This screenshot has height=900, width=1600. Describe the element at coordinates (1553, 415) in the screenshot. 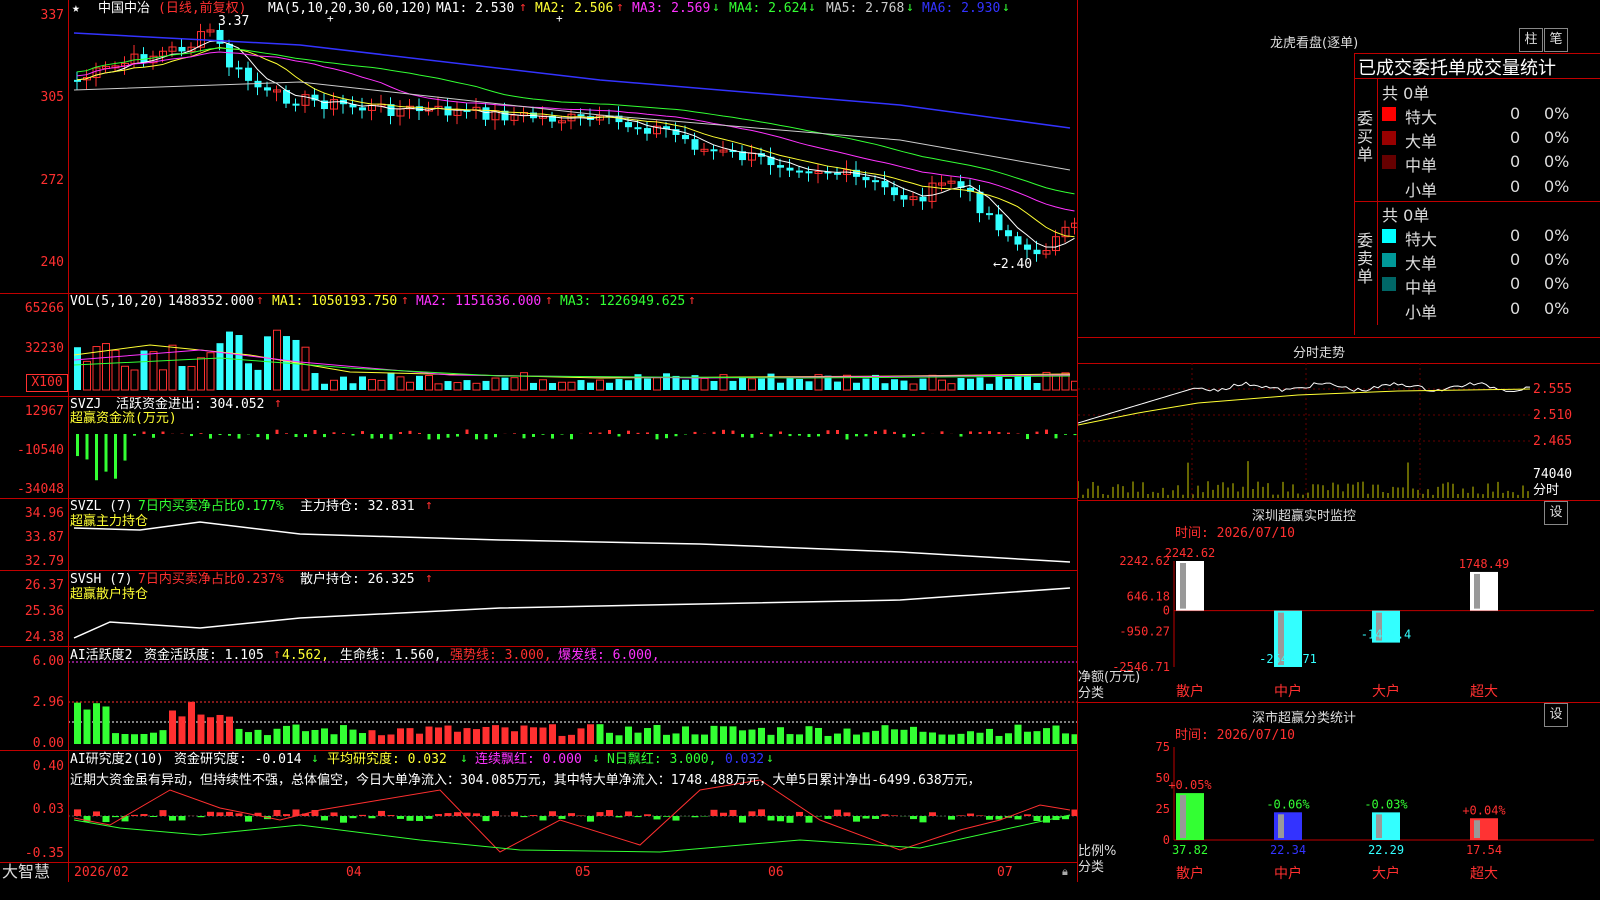

I see `intraday-y-tick: 2.510` at that location.